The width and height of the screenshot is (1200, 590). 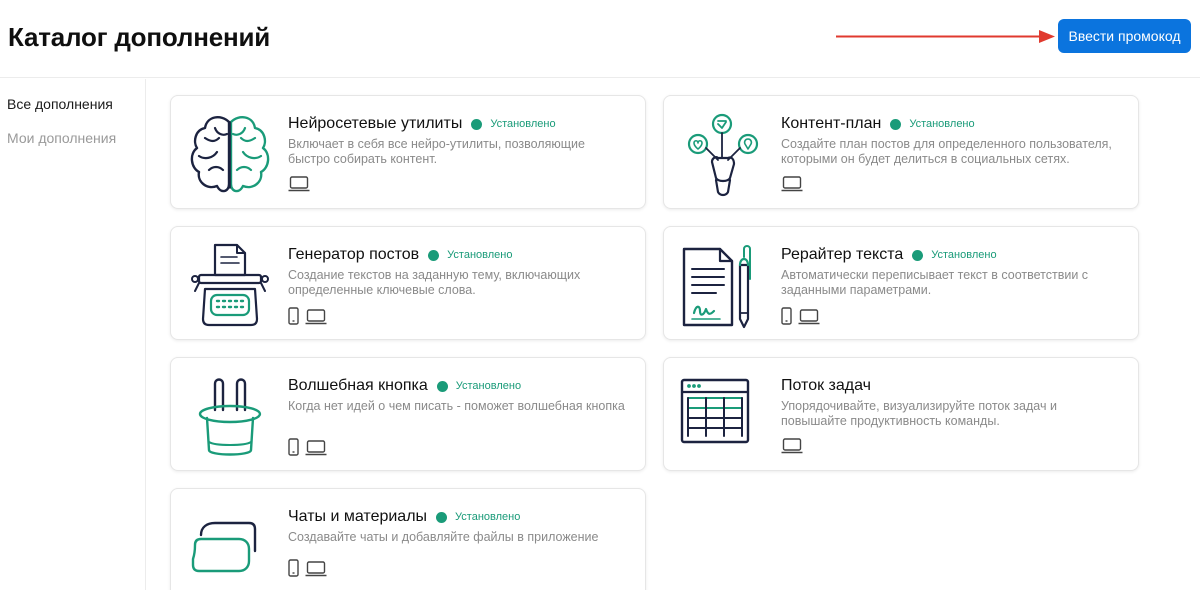 I want to click on addon-title: Контент-план, so click(x=831, y=123).